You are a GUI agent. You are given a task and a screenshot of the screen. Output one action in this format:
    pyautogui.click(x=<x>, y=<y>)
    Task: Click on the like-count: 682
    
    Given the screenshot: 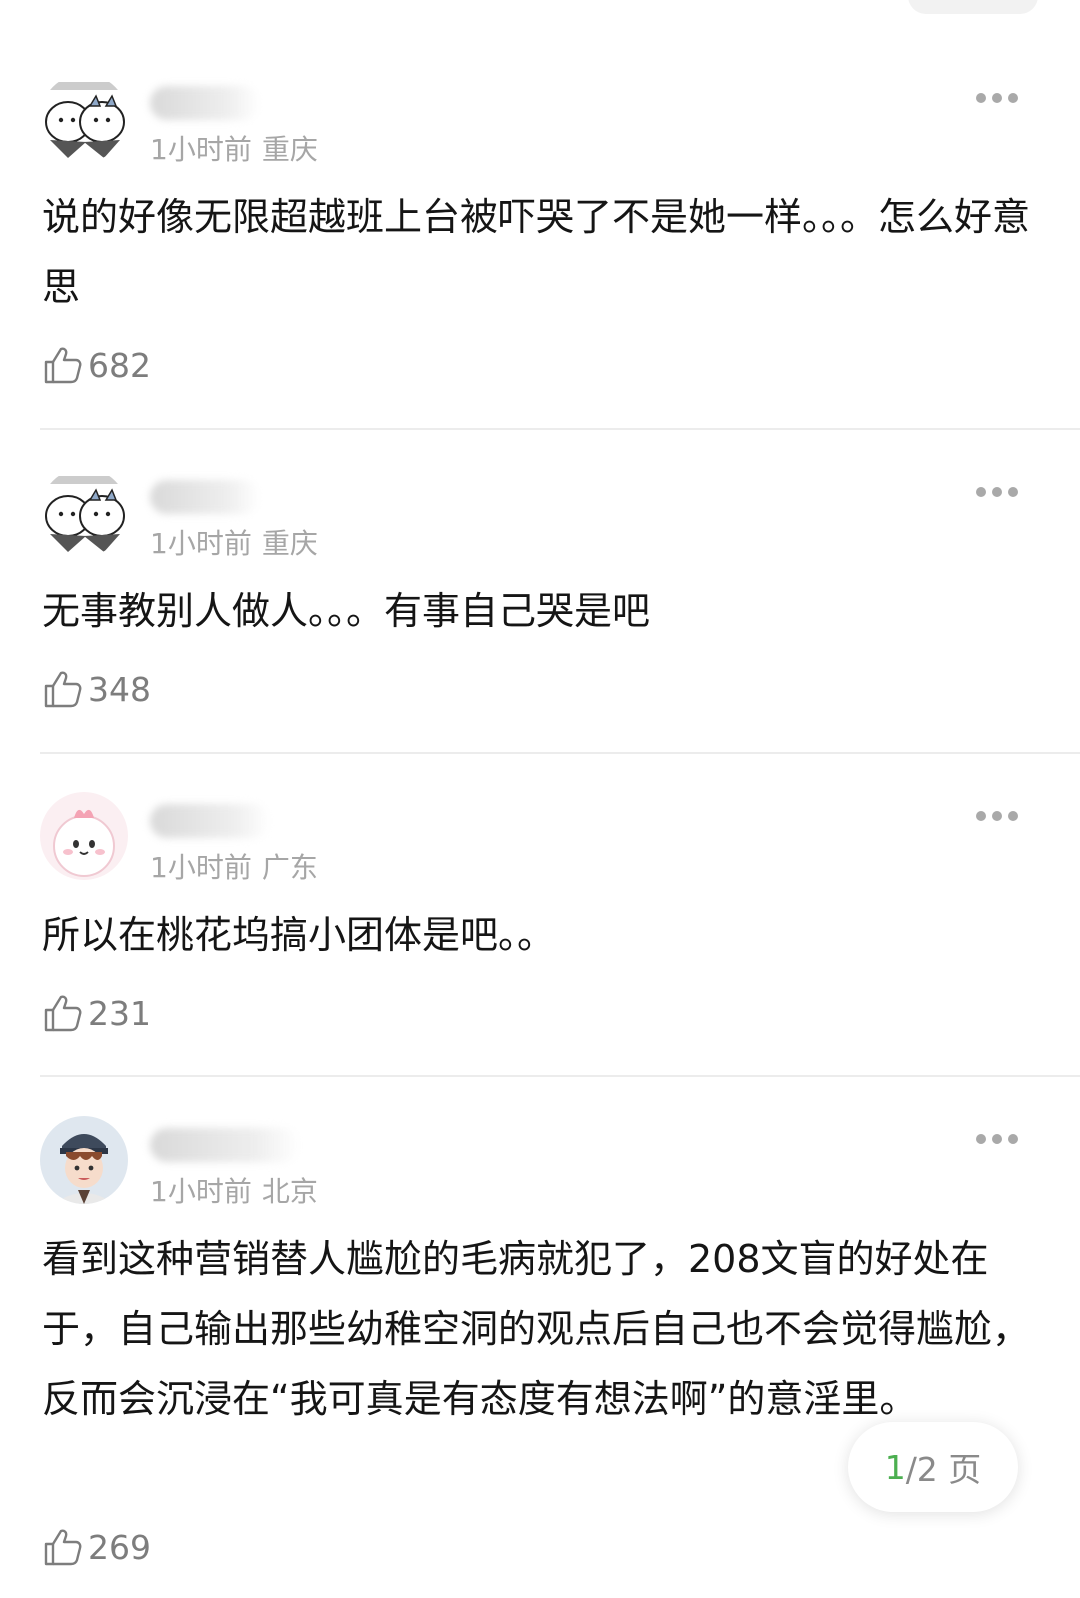 What is the action you would take?
    pyautogui.click(x=119, y=365)
    